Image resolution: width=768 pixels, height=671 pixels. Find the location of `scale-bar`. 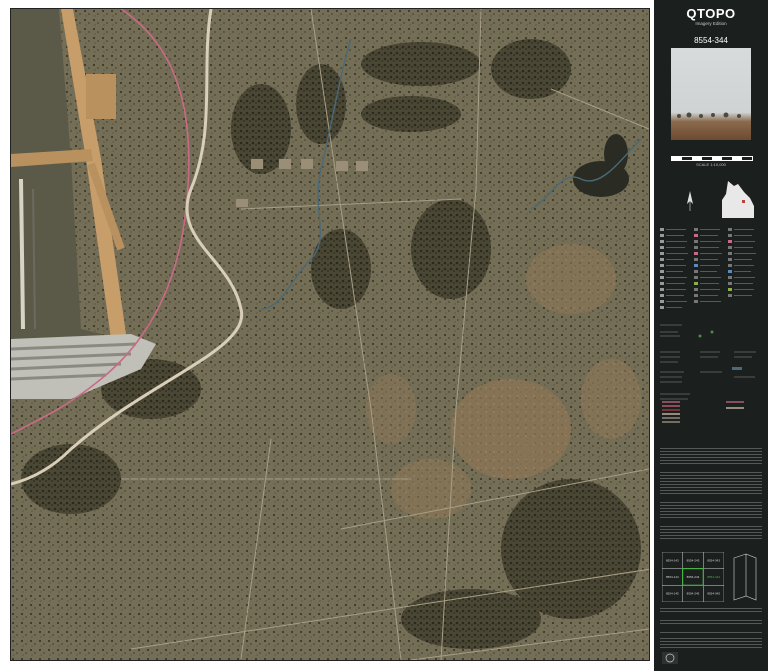

scale-bar is located at coordinates (712, 158).